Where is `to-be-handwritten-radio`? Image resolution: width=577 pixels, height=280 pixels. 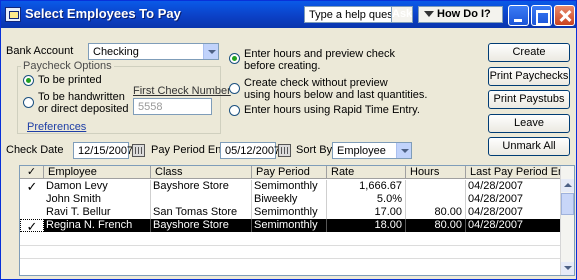 to-be-handwritten-radio is located at coordinates (28, 102).